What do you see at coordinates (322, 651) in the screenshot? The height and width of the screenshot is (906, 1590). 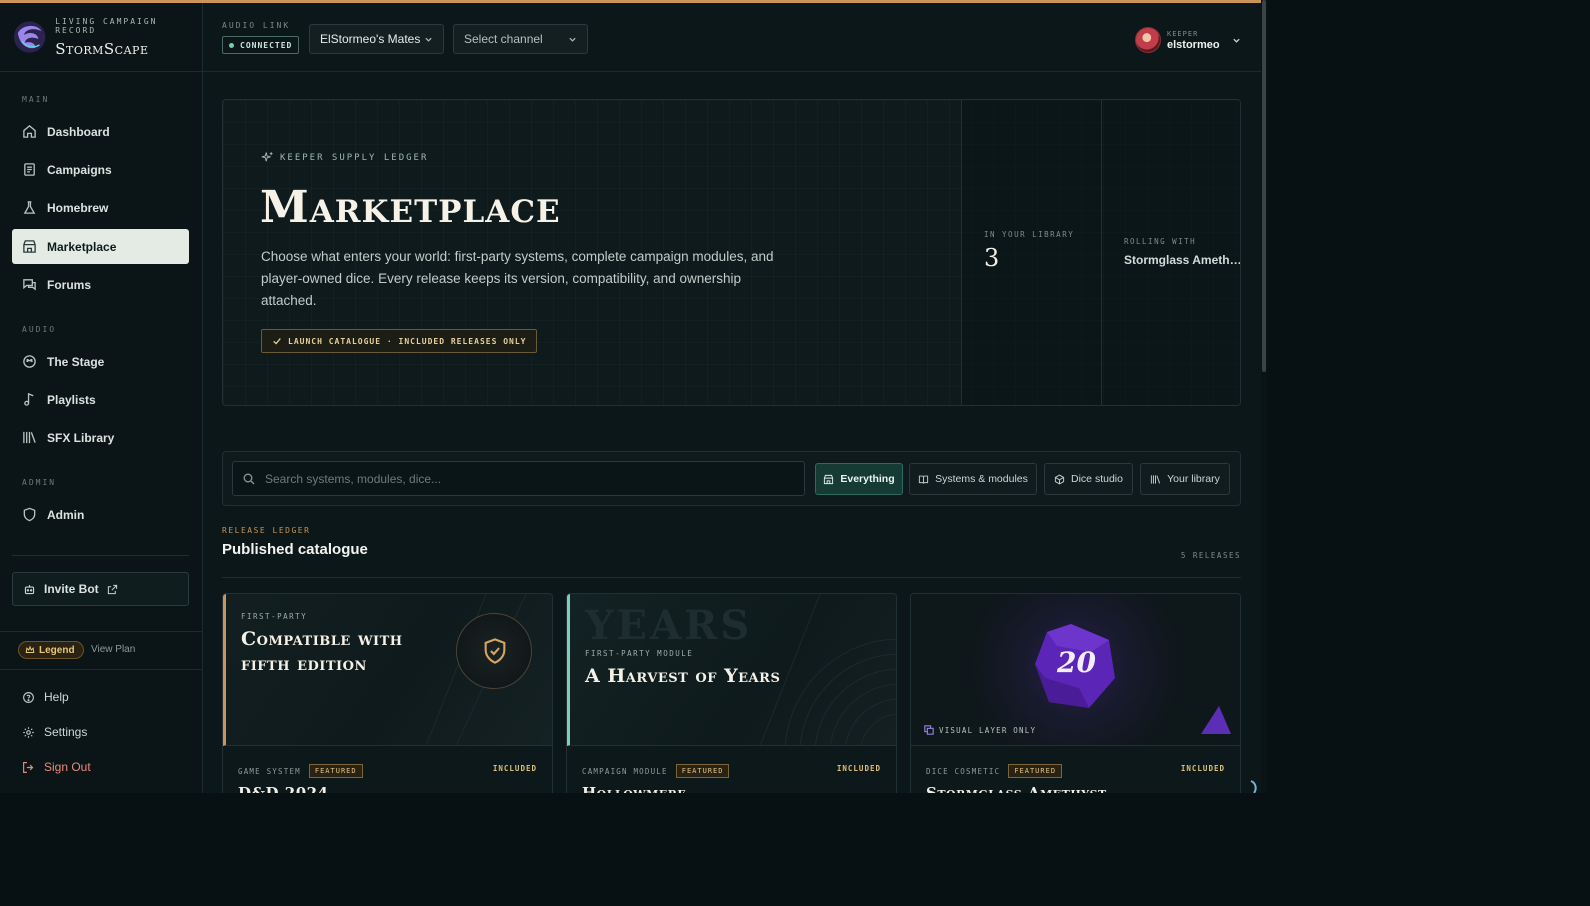 I see `card-art-title: Compatible with fifth edition` at bounding box center [322, 651].